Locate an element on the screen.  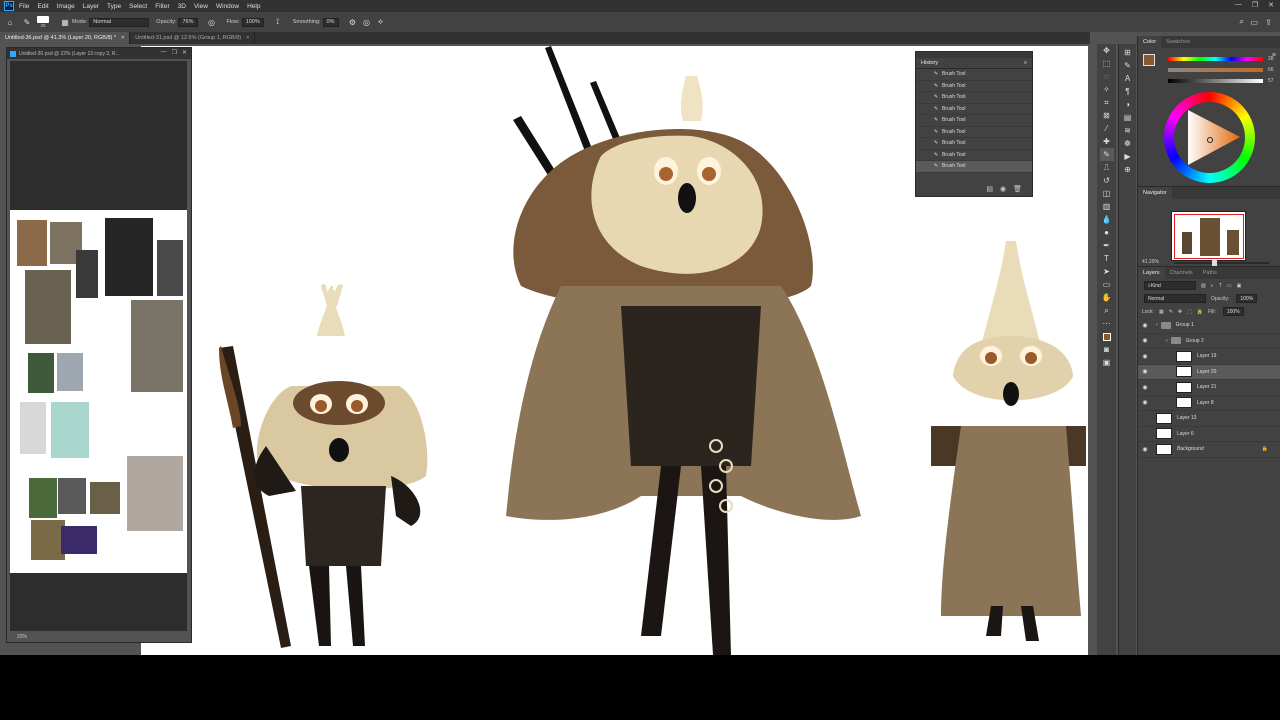
color-swatches-icon is located at coordinates (1107, 336).